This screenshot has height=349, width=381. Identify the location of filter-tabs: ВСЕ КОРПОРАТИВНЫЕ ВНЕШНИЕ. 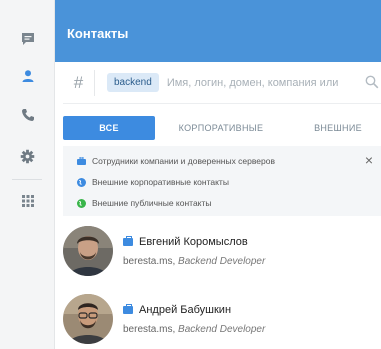
(222, 128).